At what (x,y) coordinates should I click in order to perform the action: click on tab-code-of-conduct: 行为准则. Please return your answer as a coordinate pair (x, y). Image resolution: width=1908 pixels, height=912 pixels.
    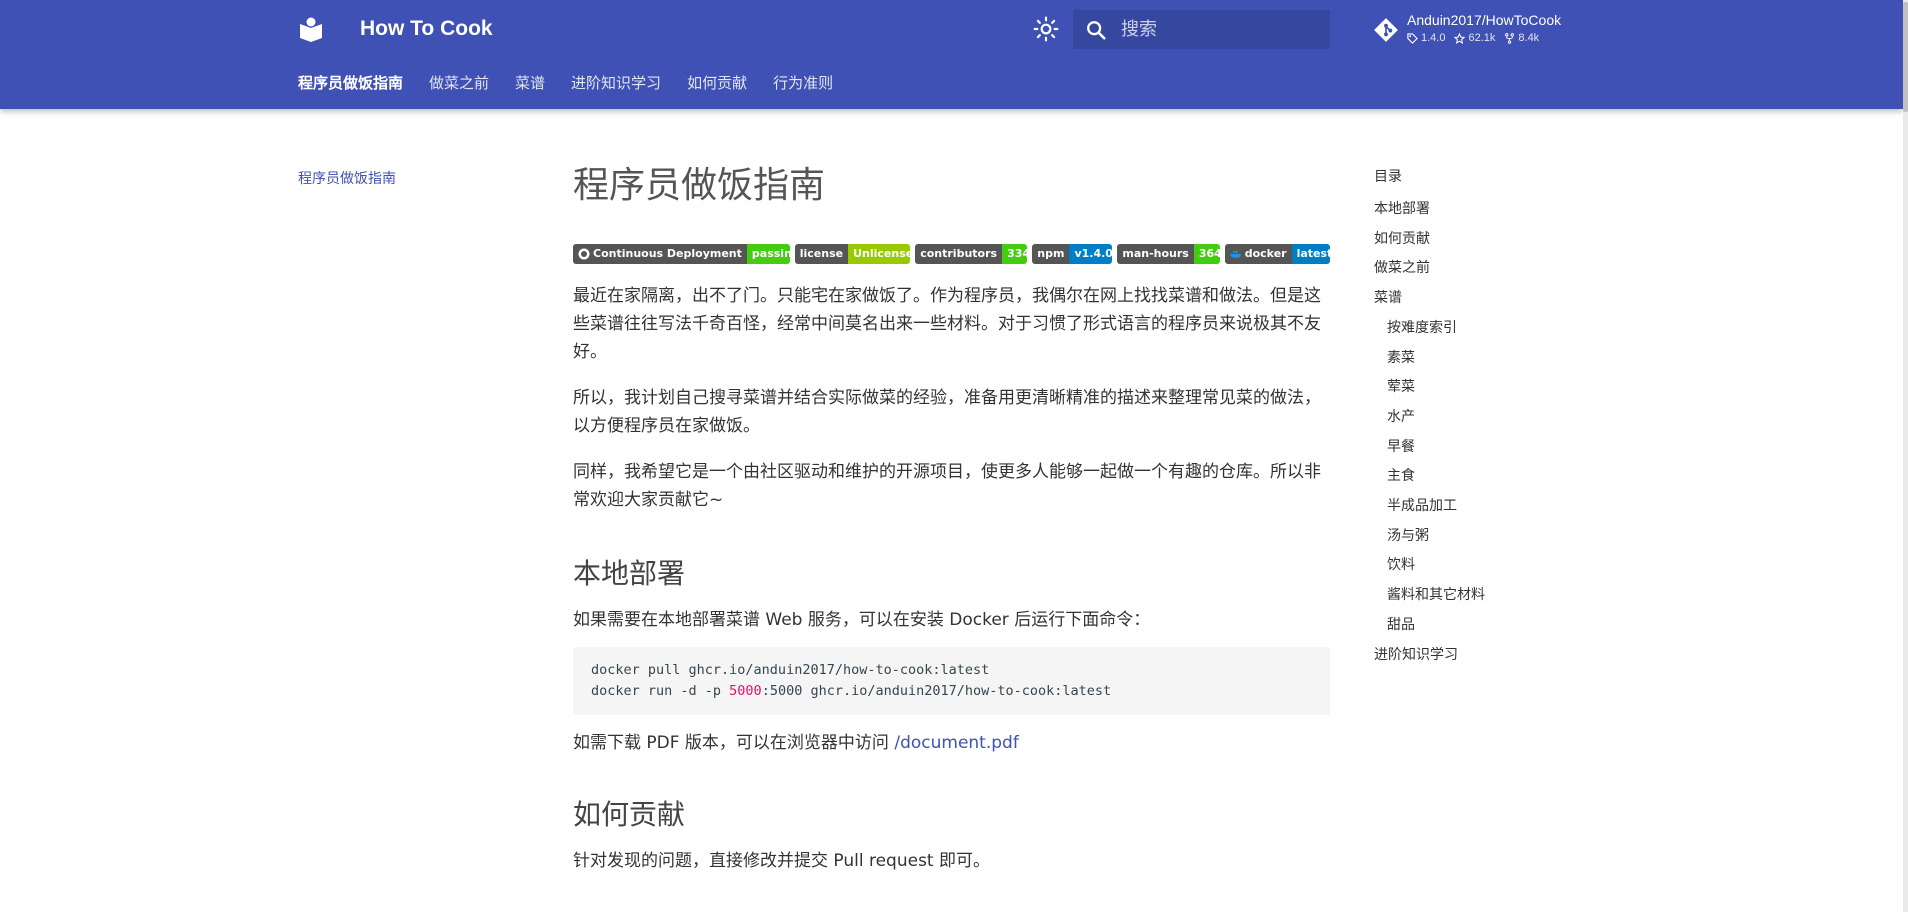
    Looking at the image, I should click on (803, 82).